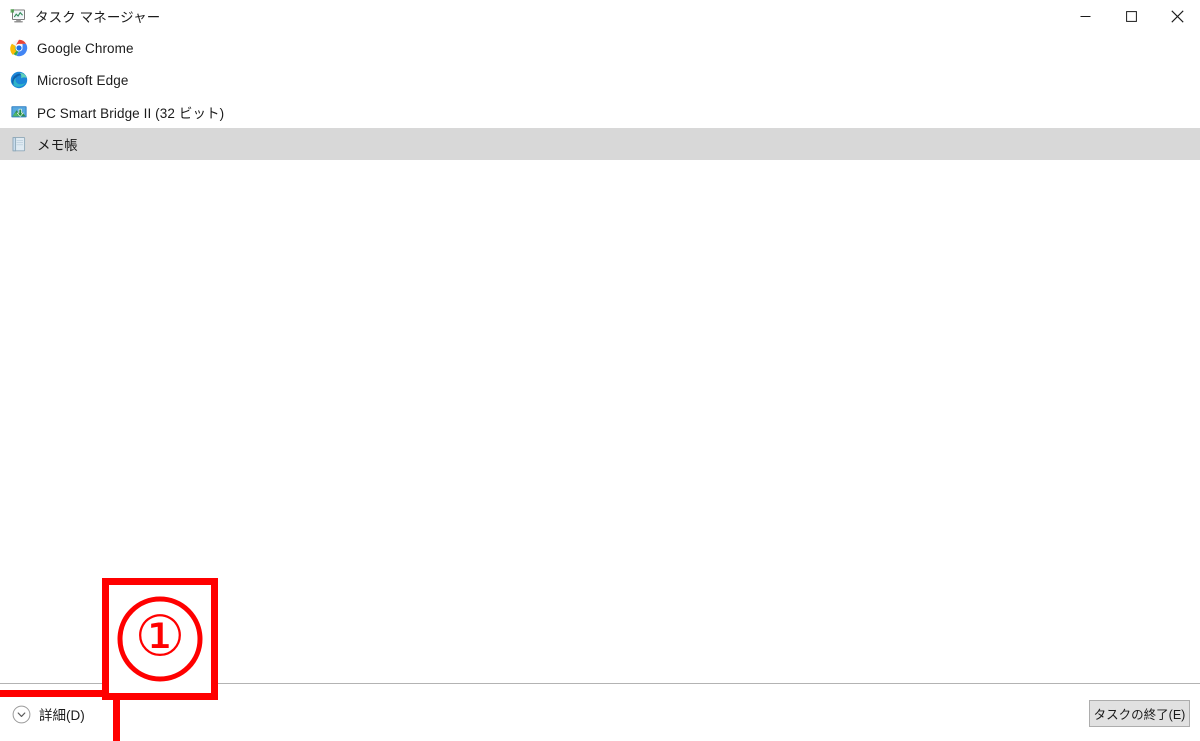 This screenshot has width=1200, height=741. What do you see at coordinates (600, 48) in the screenshot?
I see `table-row: Google Chrome` at bounding box center [600, 48].